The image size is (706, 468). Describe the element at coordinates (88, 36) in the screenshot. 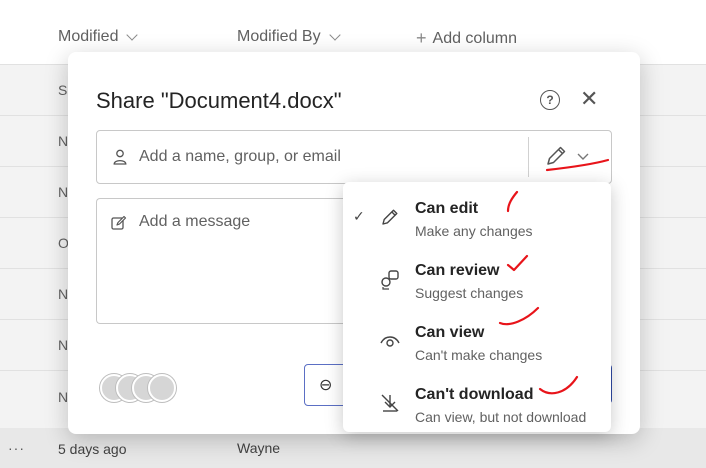

I see `column-modified-label: Modified` at that location.